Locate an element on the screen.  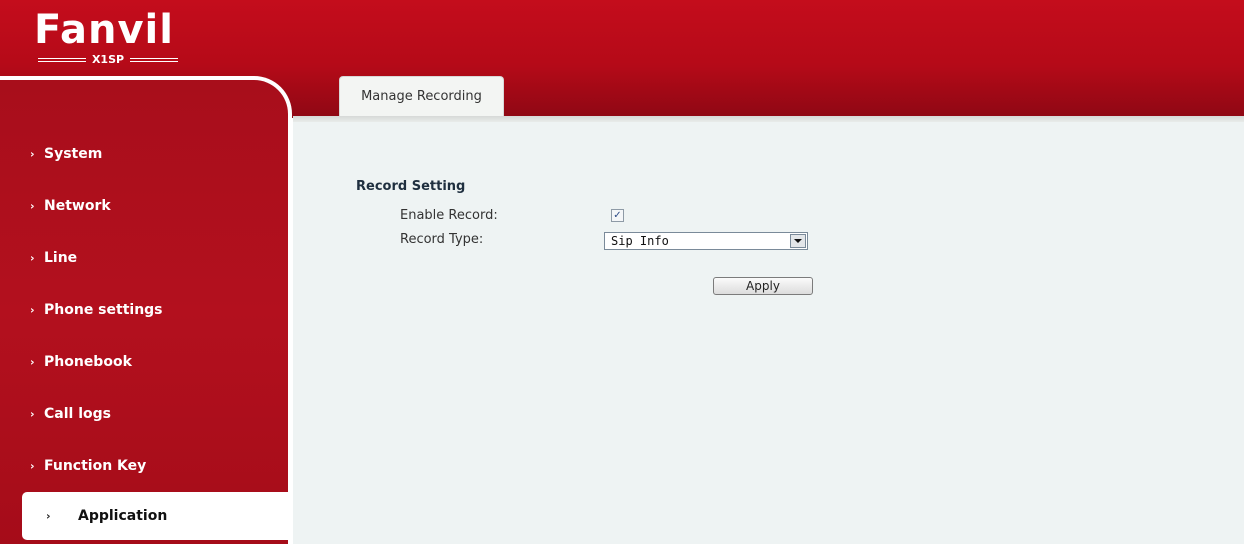
sidebar-item-system: › System is located at coordinates (144, 154).